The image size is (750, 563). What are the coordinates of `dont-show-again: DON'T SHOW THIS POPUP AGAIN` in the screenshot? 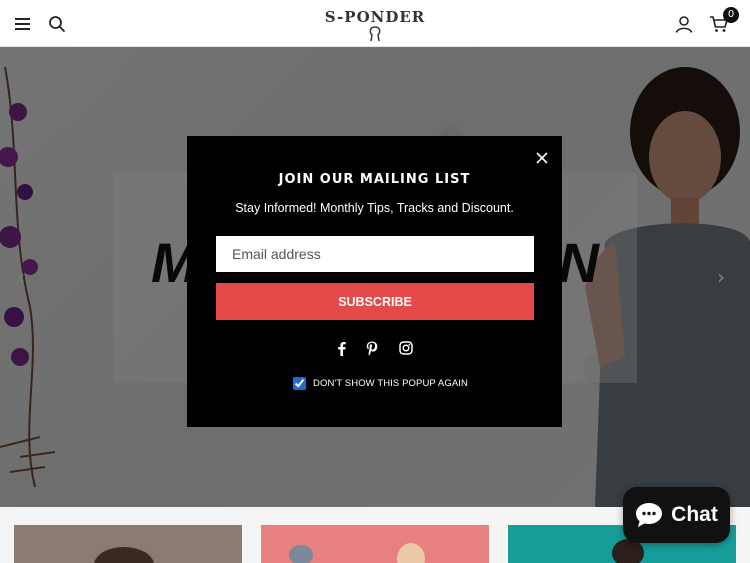 It's located at (380, 383).